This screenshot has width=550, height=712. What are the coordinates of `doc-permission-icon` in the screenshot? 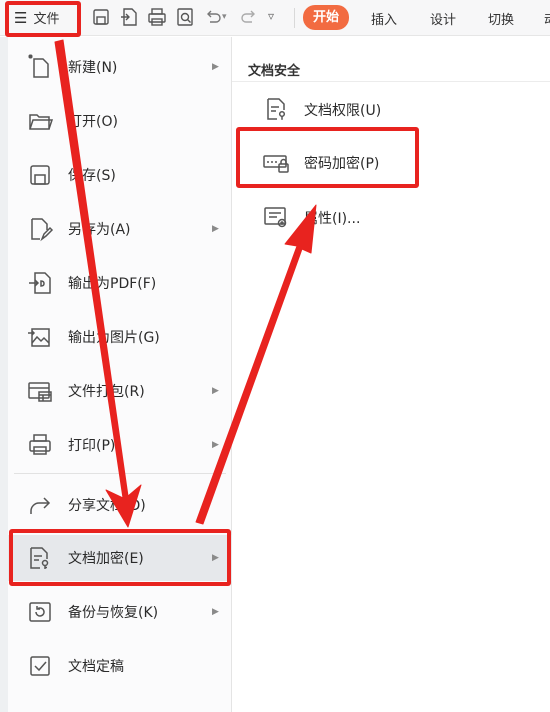 It's located at (276, 109).